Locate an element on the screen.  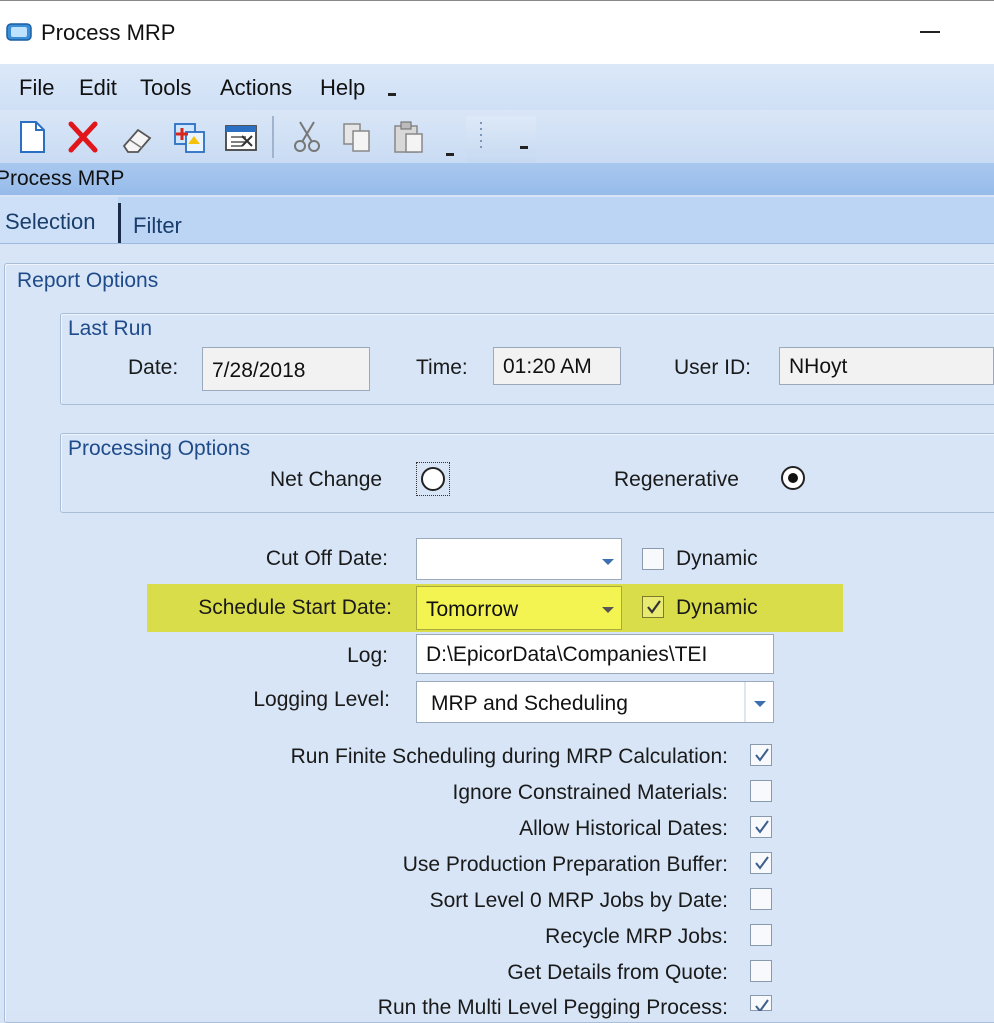
schedule-start-date-combo: Tomorrow is located at coordinates (519, 608).